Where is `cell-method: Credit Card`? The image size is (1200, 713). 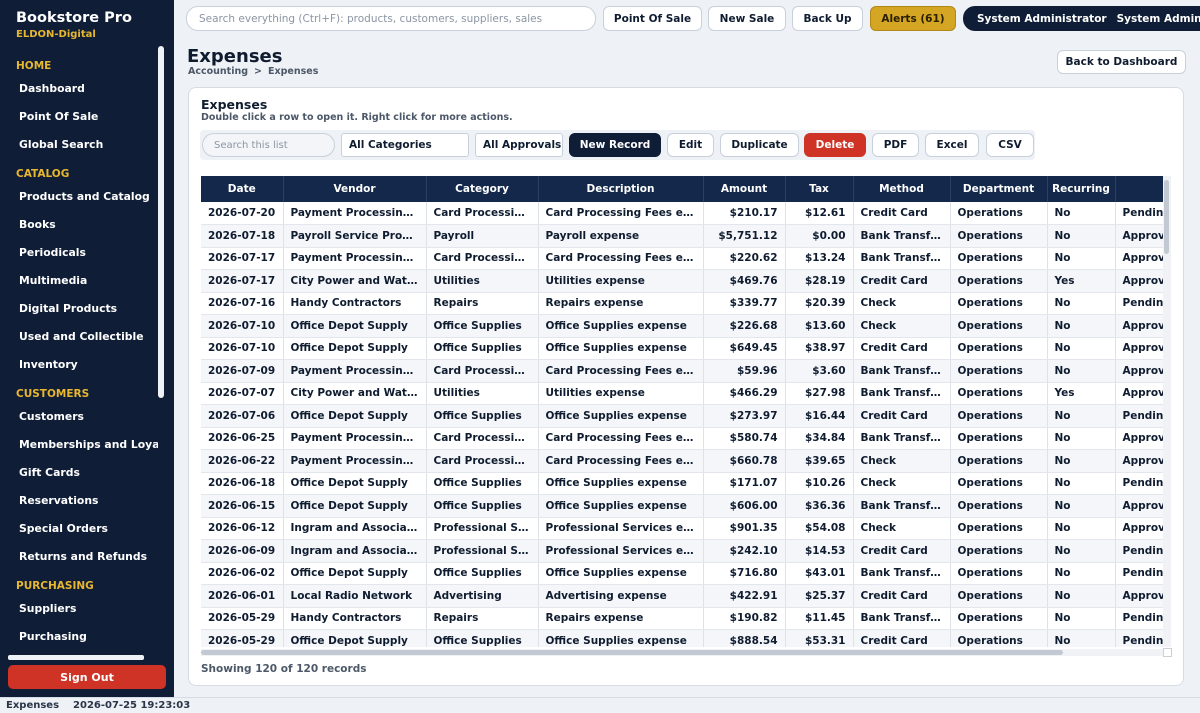 cell-method: Credit Card is located at coordinates (902, 596).